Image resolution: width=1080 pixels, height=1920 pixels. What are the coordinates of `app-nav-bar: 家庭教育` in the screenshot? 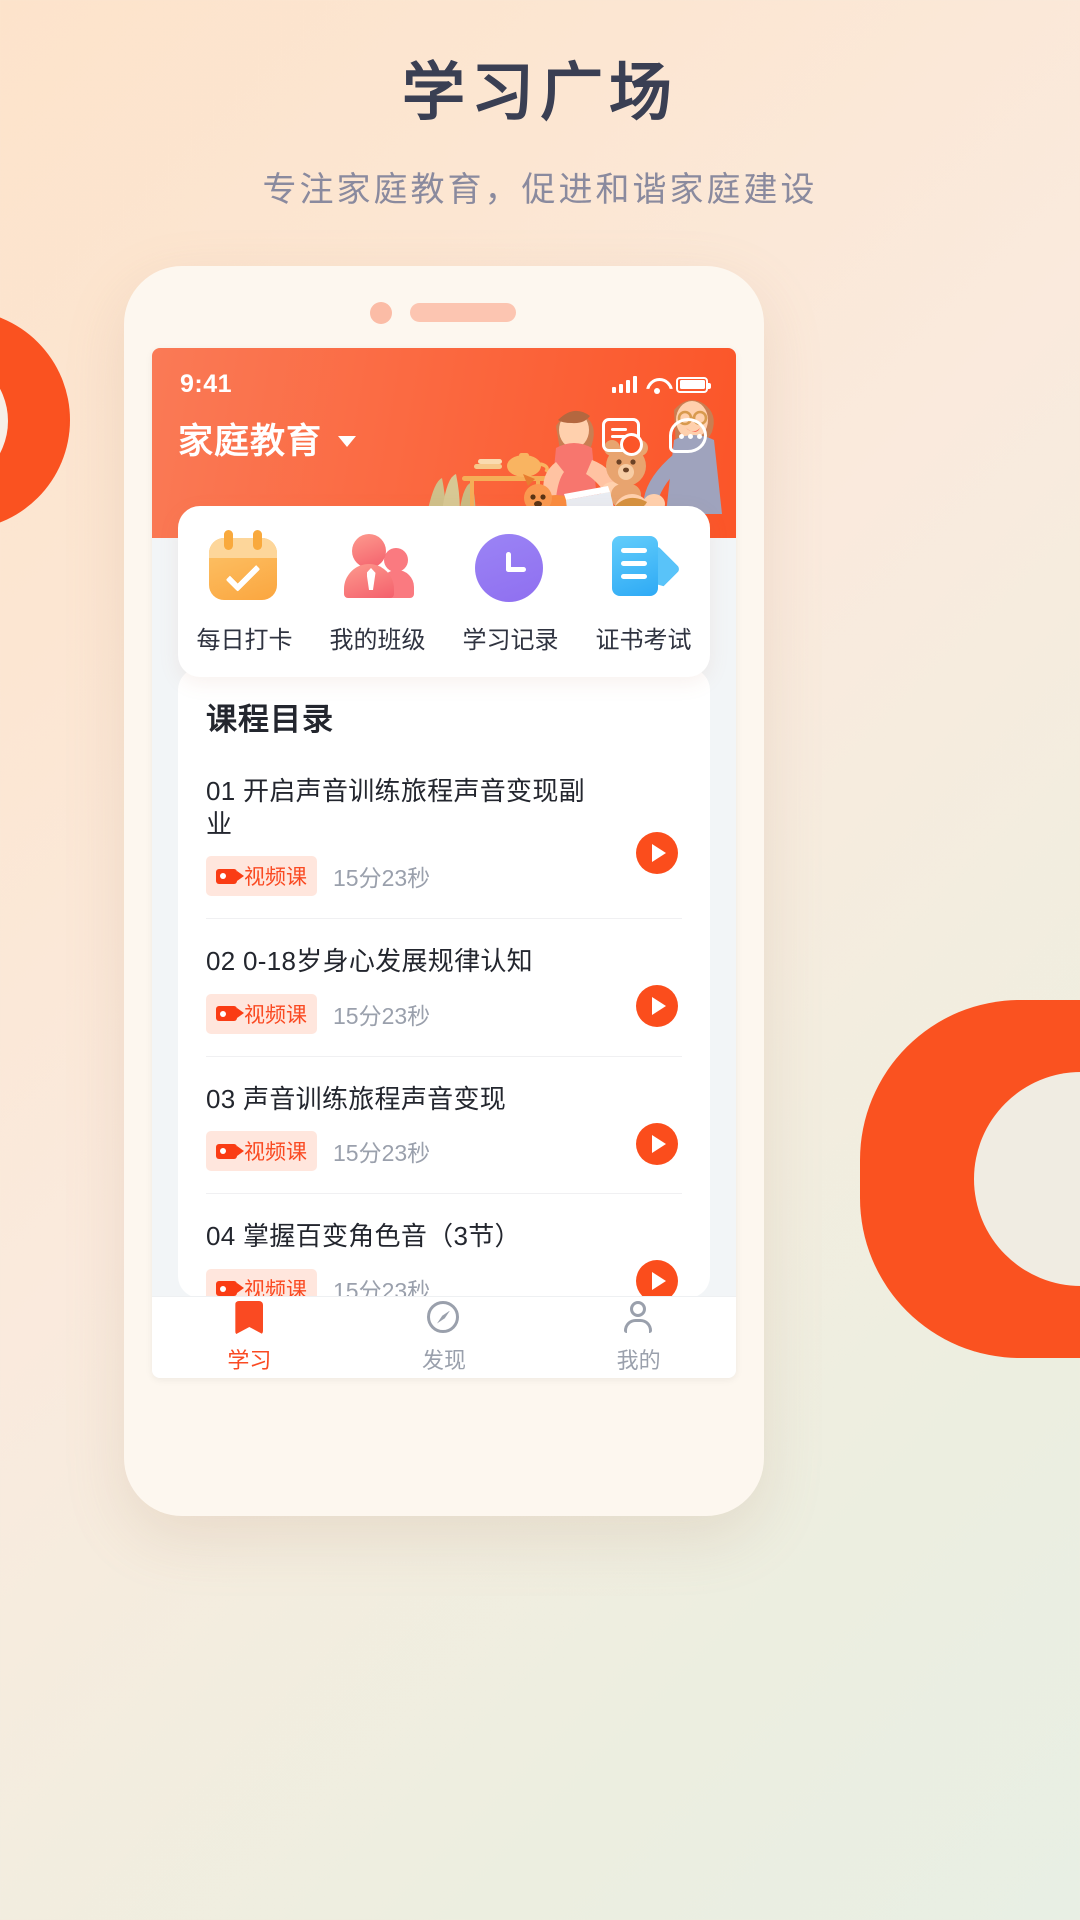 It's located at (444, 431).